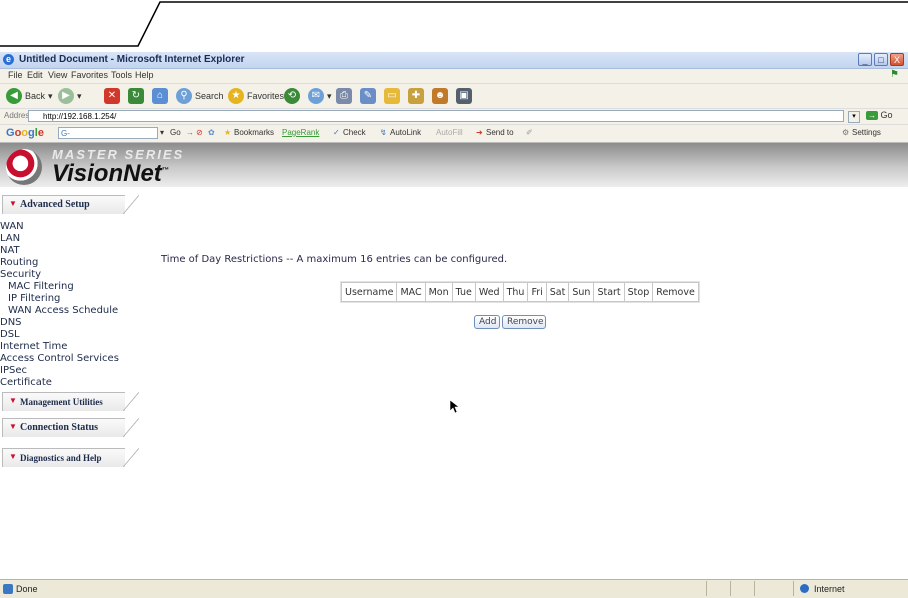 The height and width of the screenshot is (598, 908). I want to click on column-header: Sat, so click(557, 292).